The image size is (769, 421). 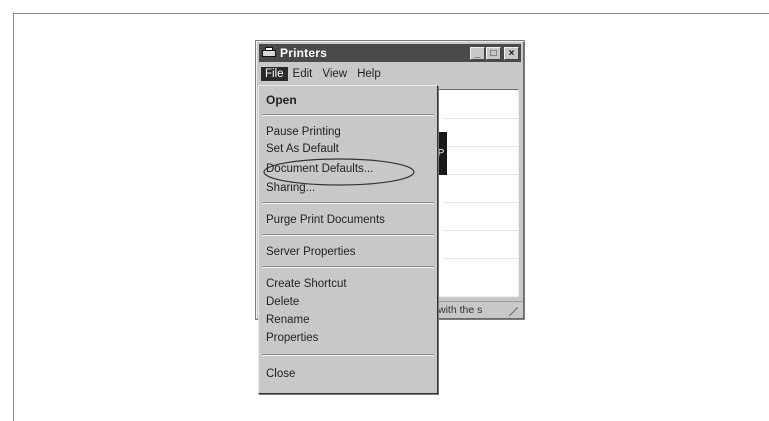 I want to click on window-title: Printers, so click(x=303, y=53).